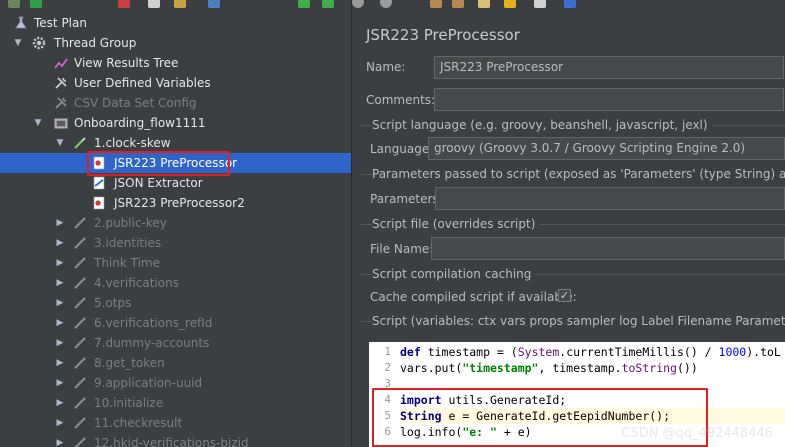 The width and height of the screenshot is (785, 447). I want to click on tree-item-user-defined-variables: User Defined Variables, so click(175, 83).